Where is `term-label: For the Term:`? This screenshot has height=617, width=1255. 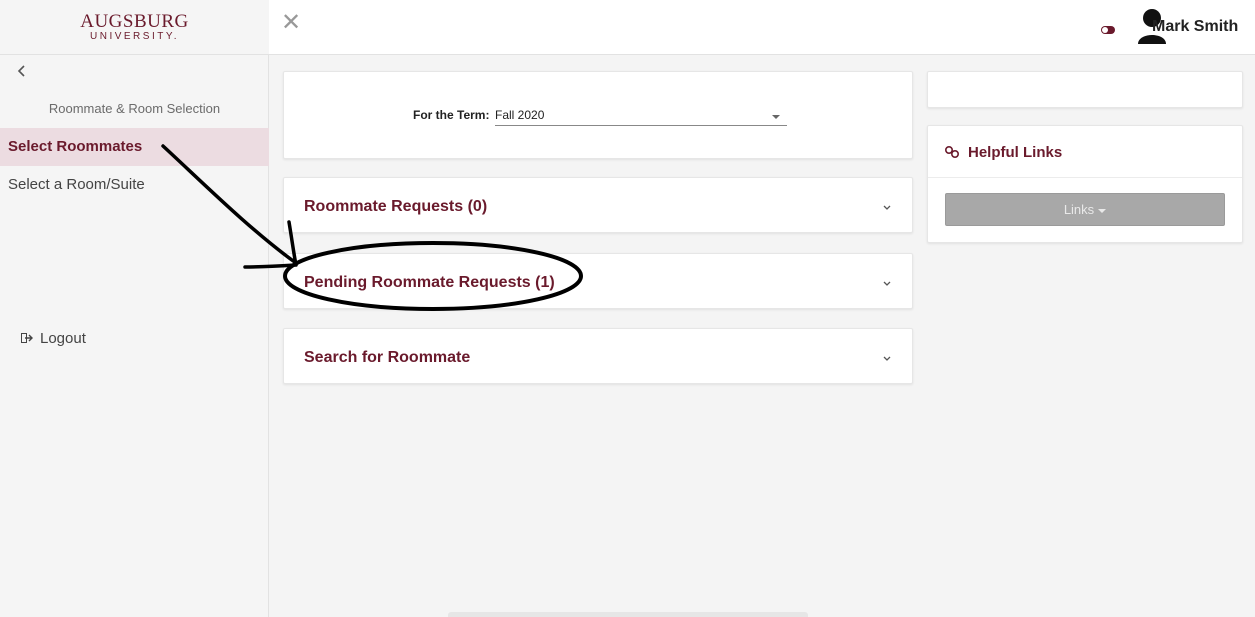
term-label: For the Term: is located at coordinates (451, 115).